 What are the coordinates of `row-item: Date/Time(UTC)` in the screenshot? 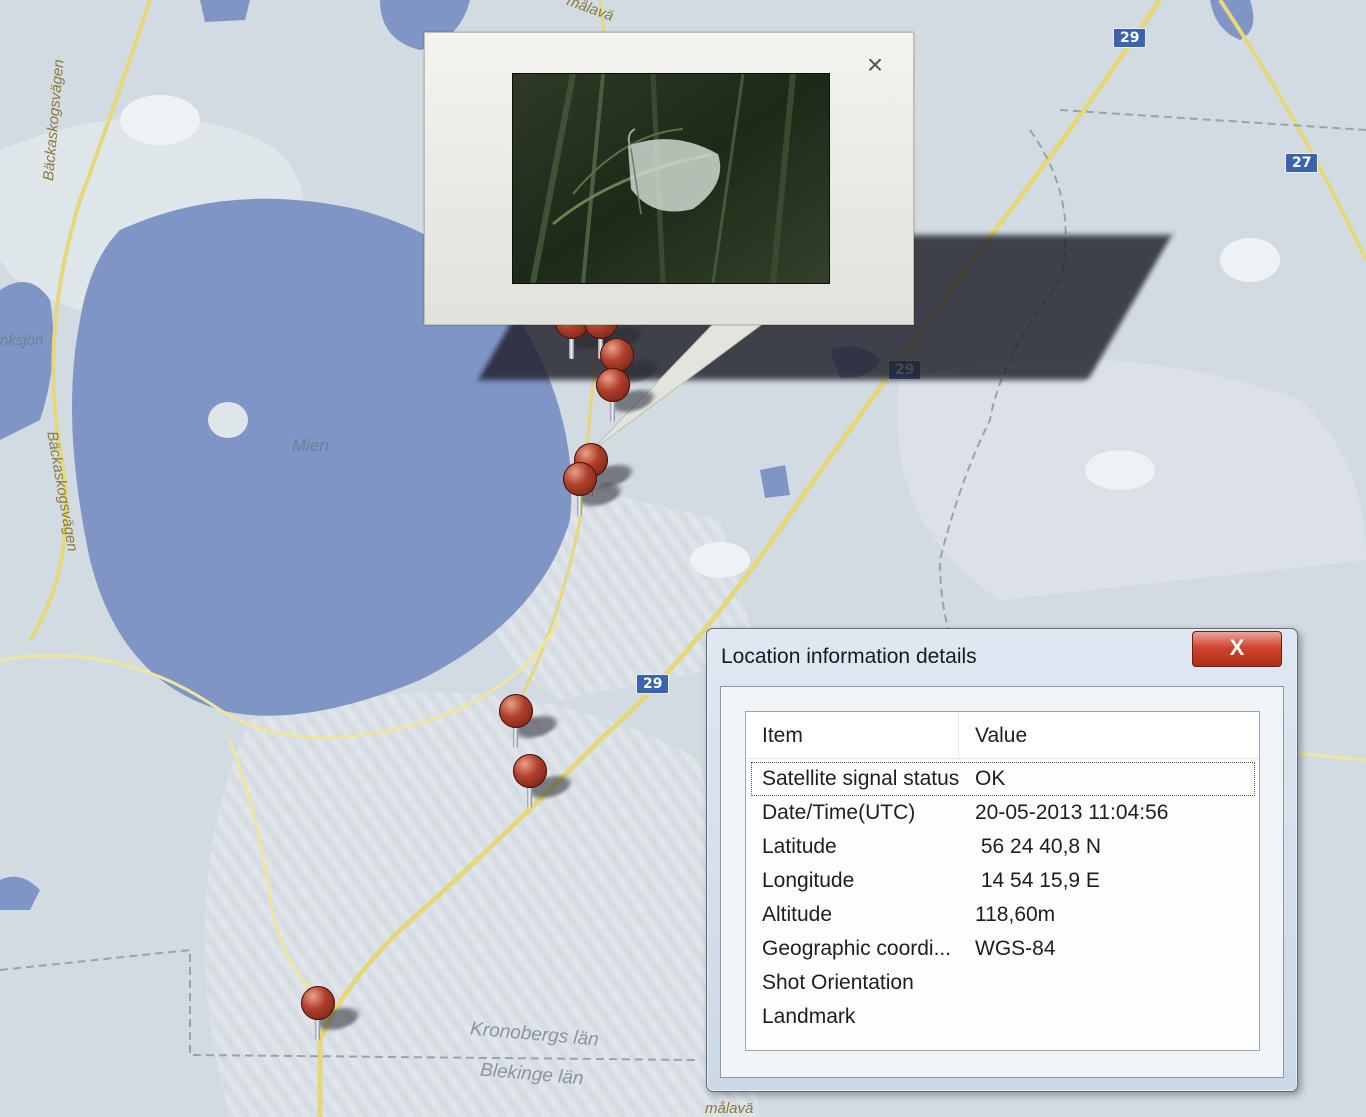 It's located at (839, 812).